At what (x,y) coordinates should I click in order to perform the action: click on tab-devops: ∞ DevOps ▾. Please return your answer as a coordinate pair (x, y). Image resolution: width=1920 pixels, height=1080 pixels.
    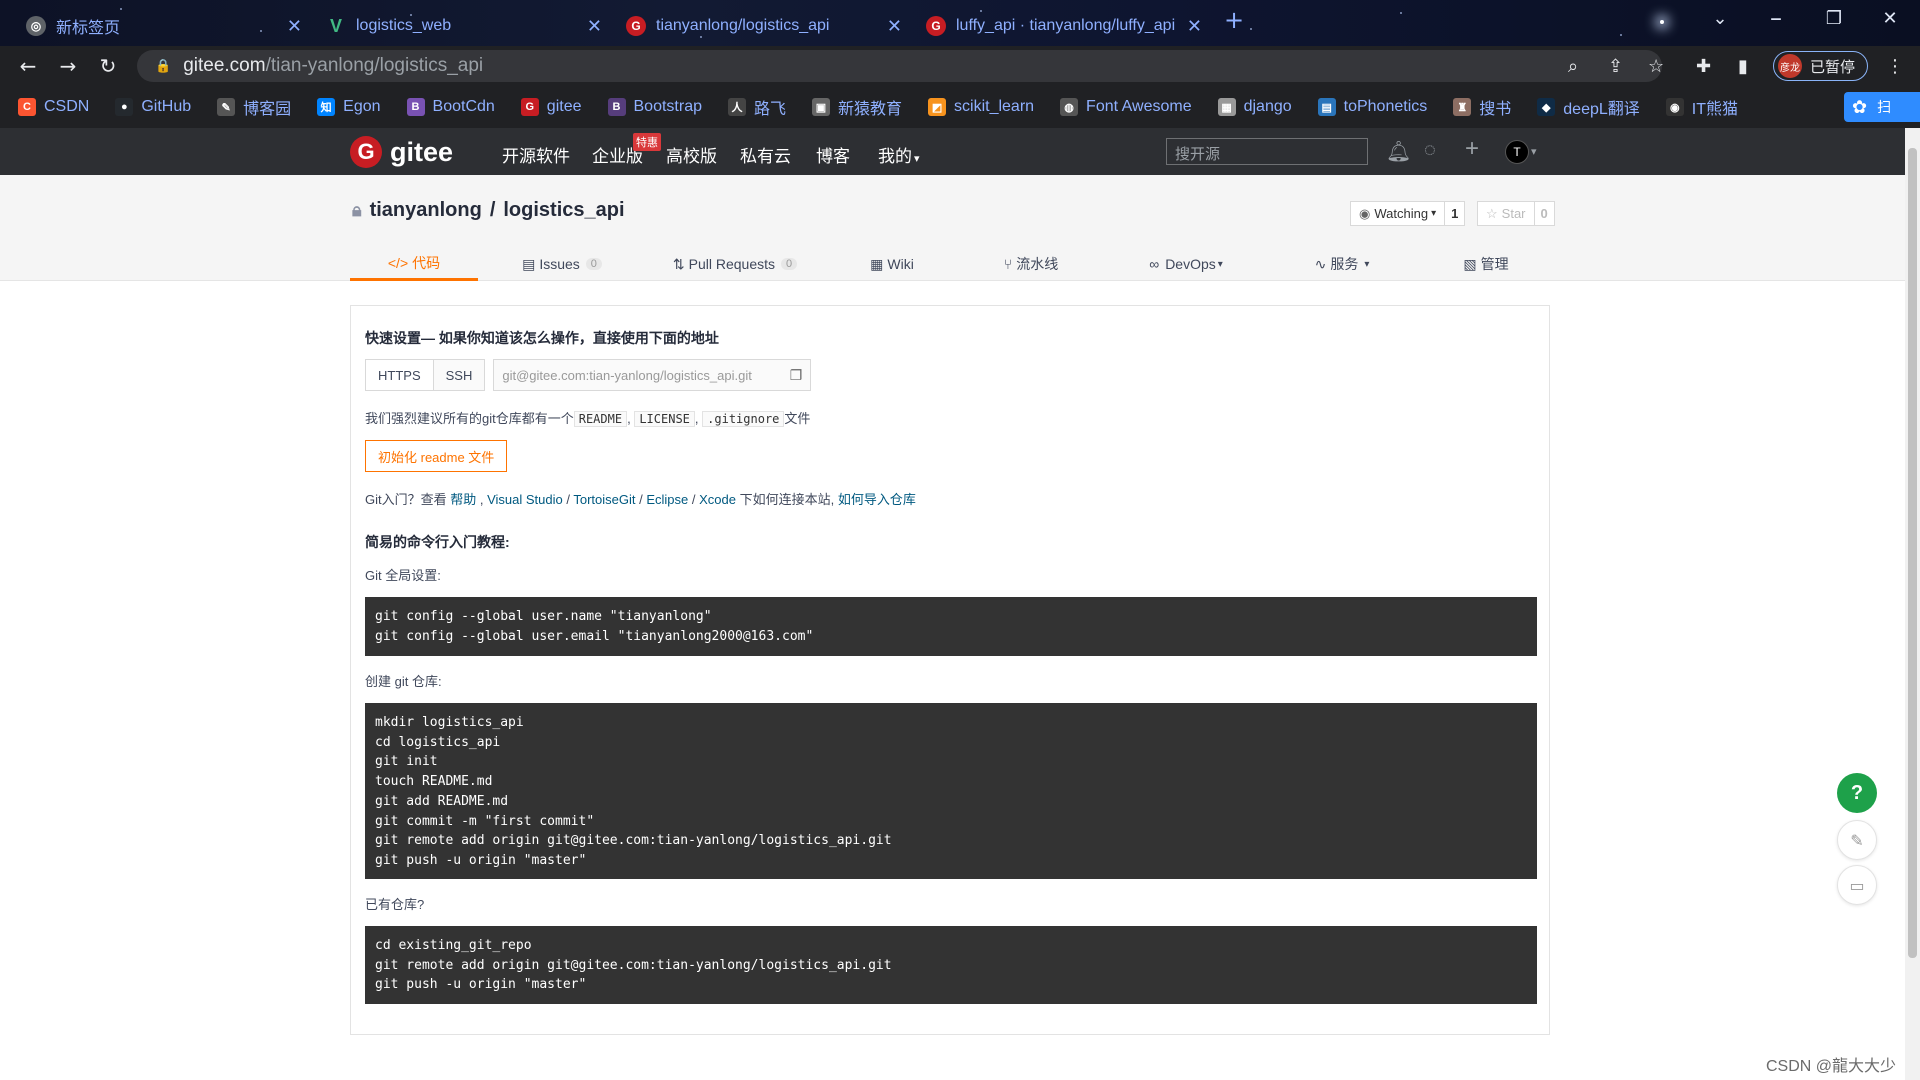
    Looking at the image, I should click on (1186, 264).